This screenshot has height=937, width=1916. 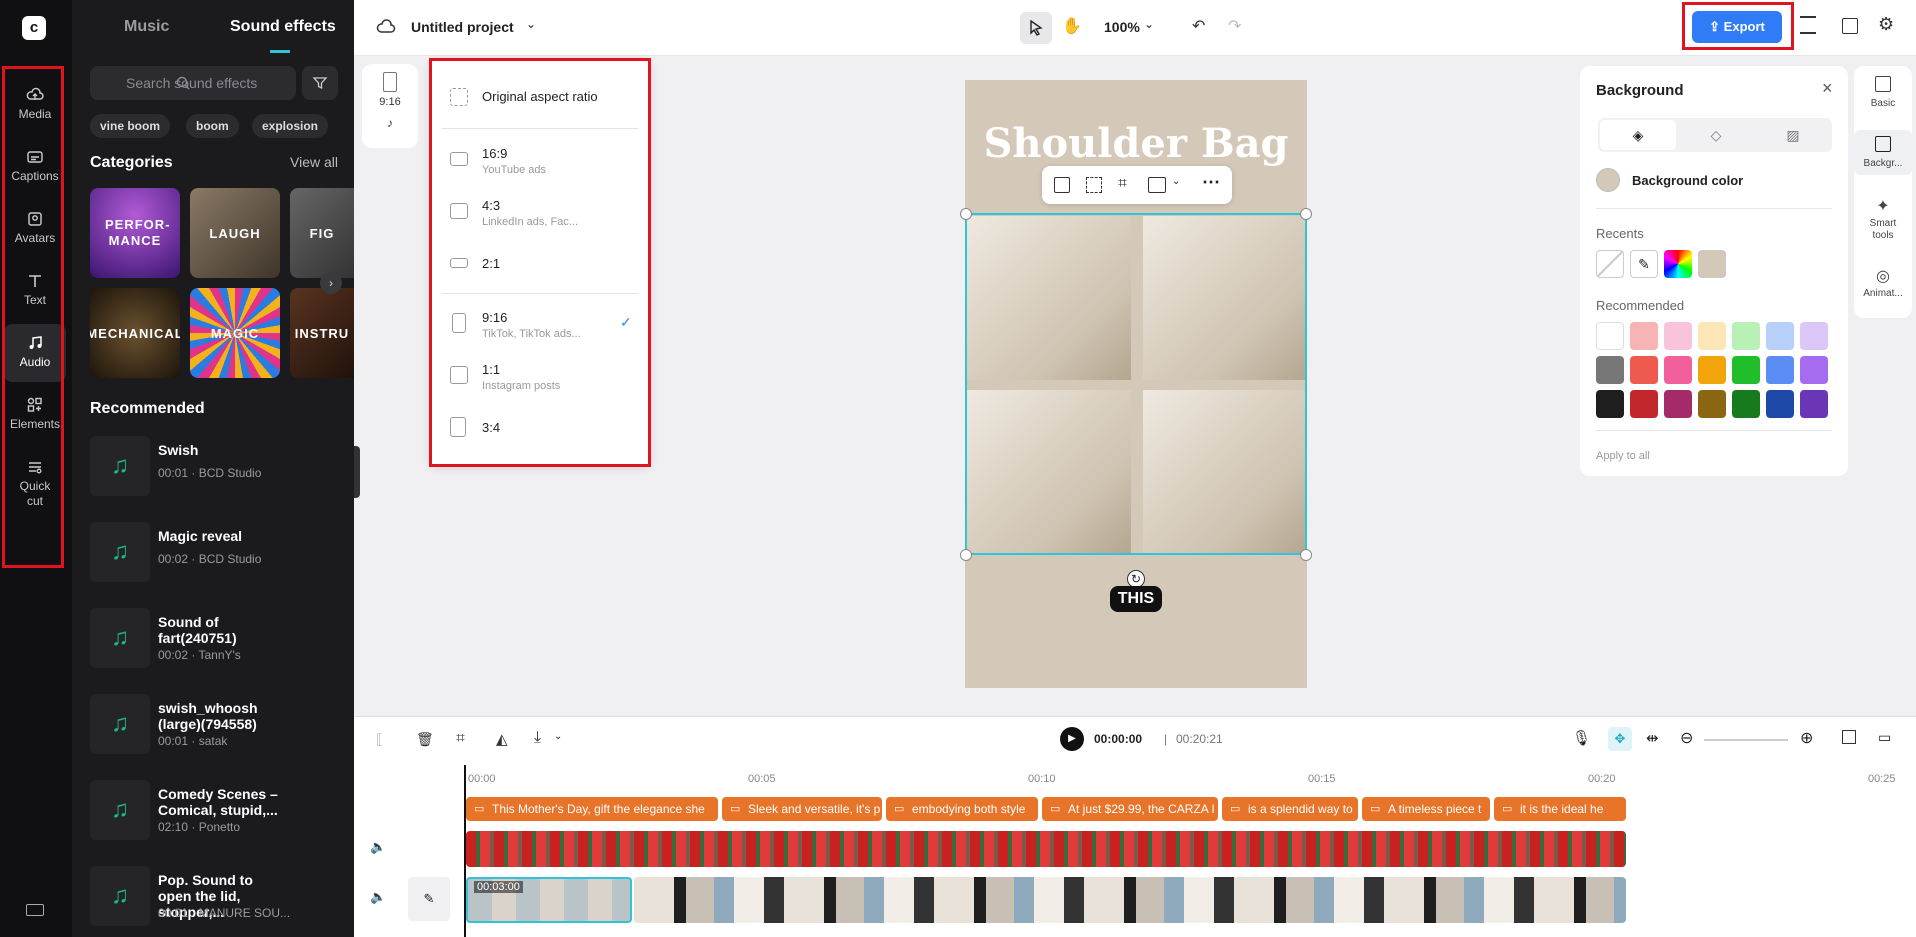 What do you see at coordinates (1046, 849) in the screenshot?
I see `video-track-clip` at bounding box center [1046, 849].